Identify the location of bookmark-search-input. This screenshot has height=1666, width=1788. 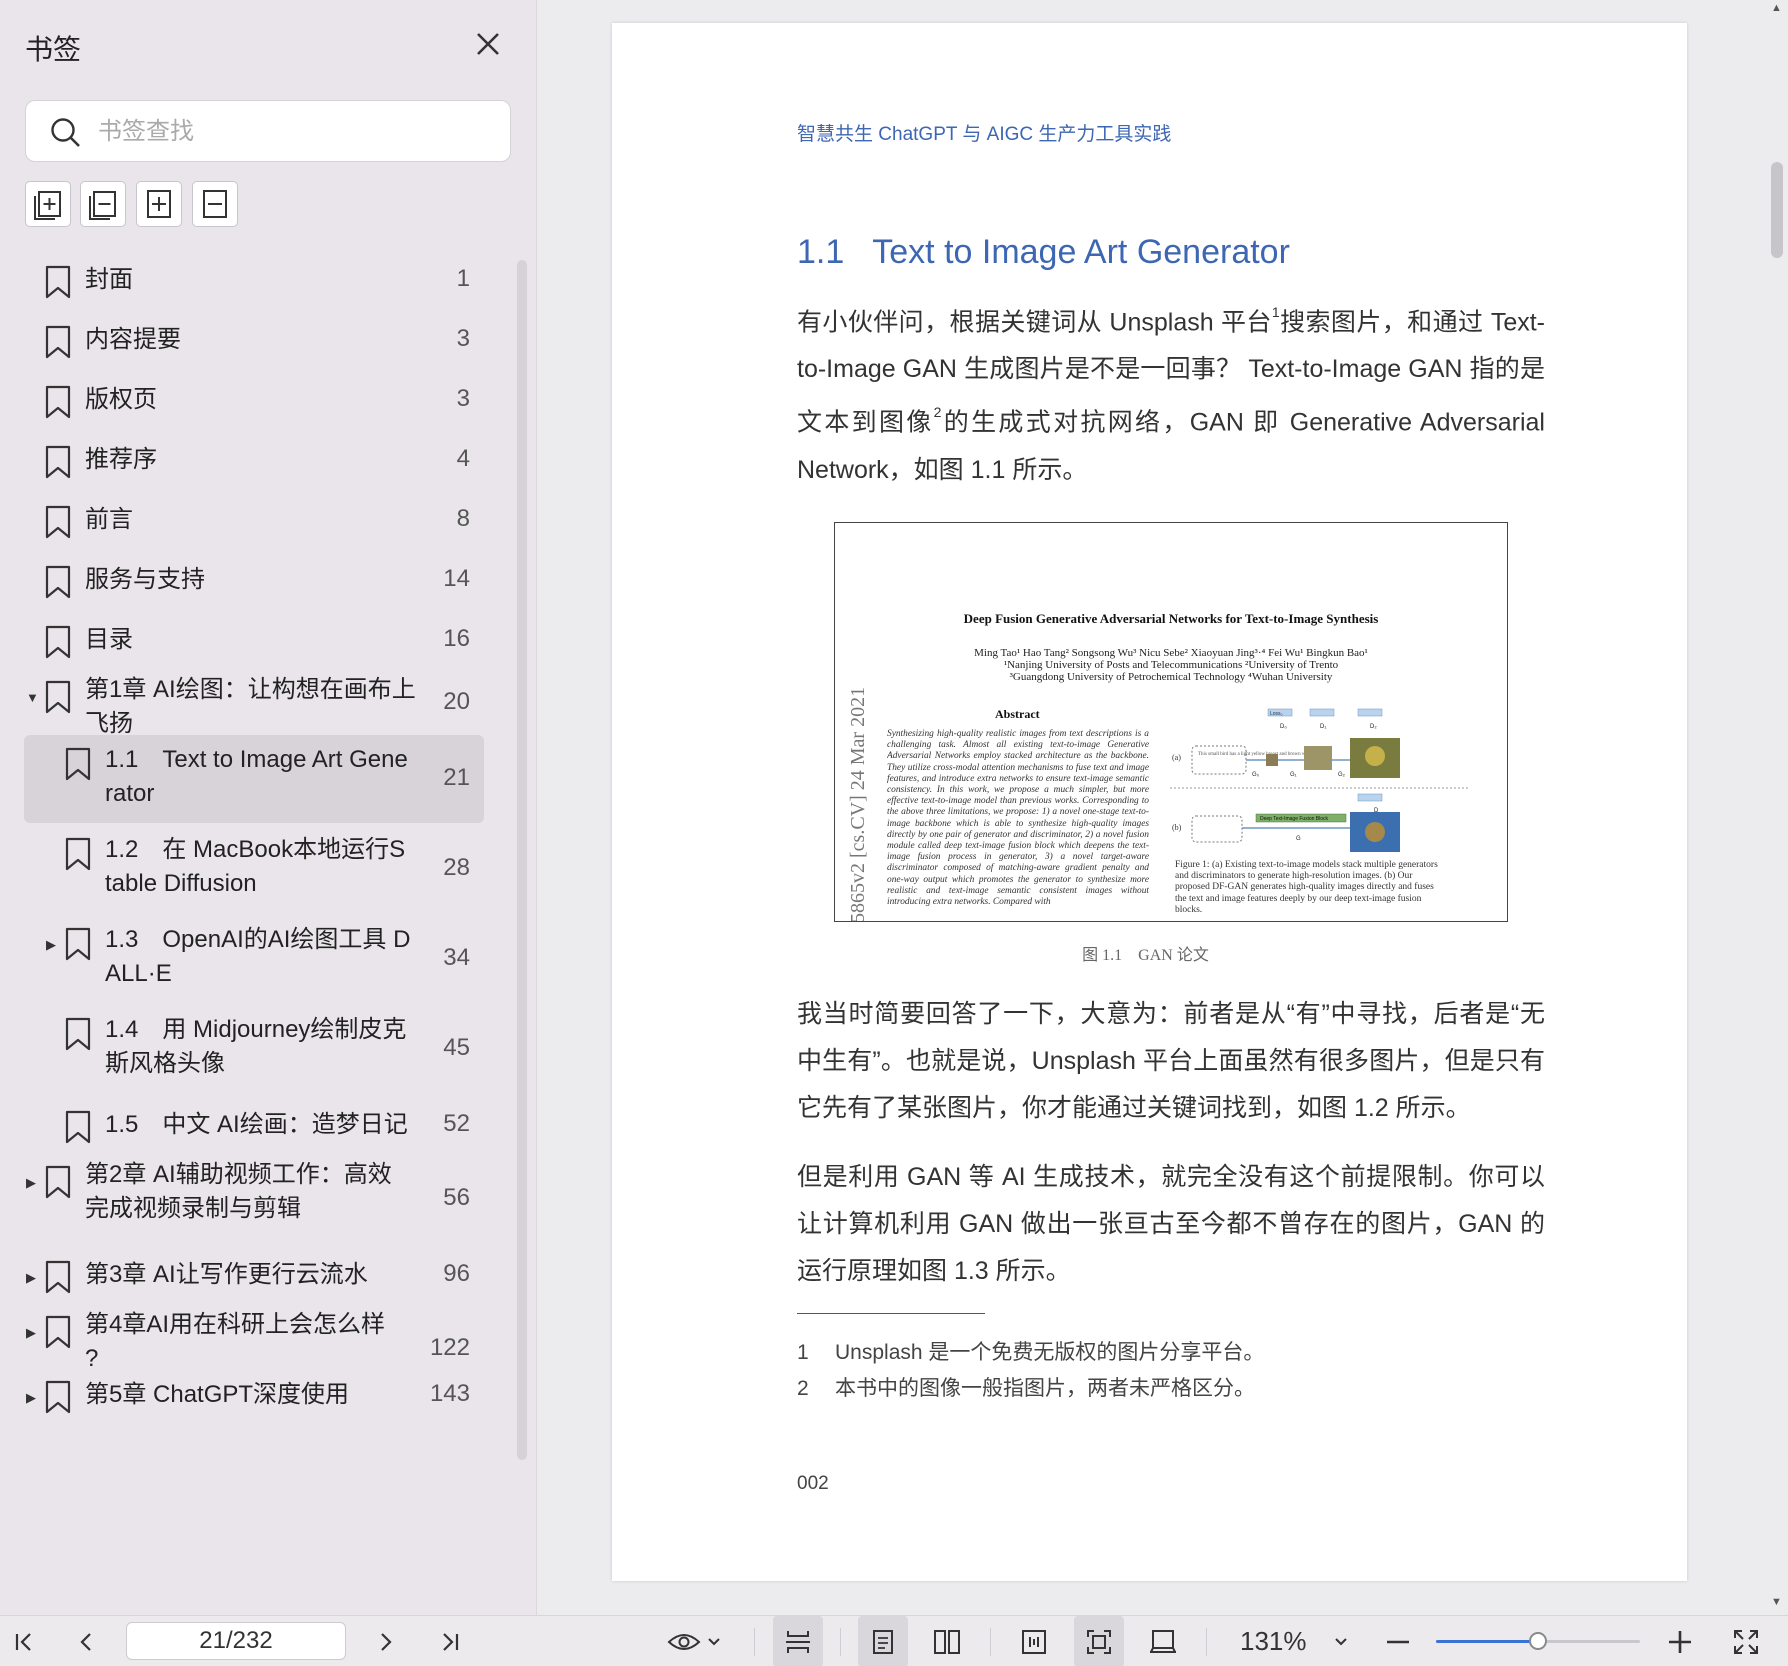
(293, 132).